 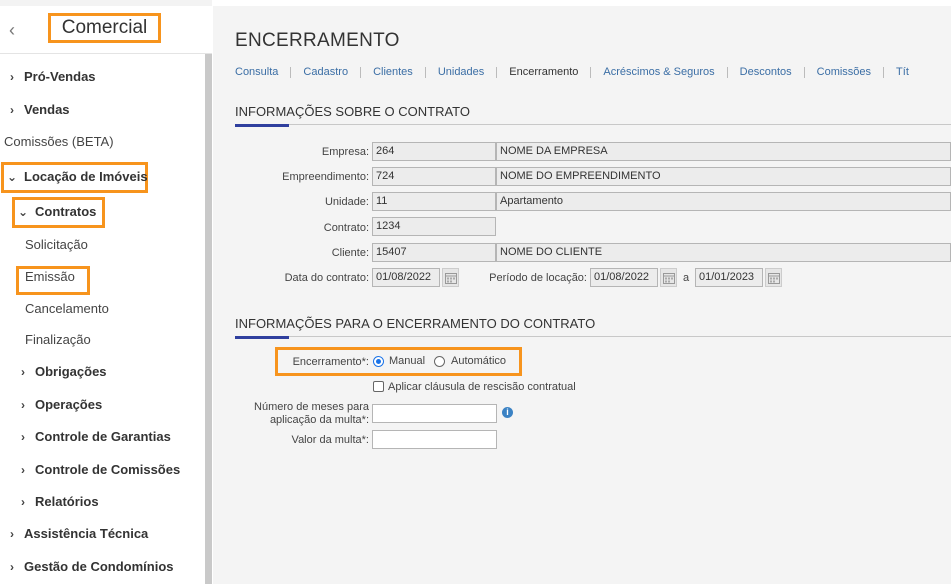 What do you see at coordinates (56, 244) in the screenshot?
I see `sidebar-item-label: Solicitação` at bounding box center [56, 244].